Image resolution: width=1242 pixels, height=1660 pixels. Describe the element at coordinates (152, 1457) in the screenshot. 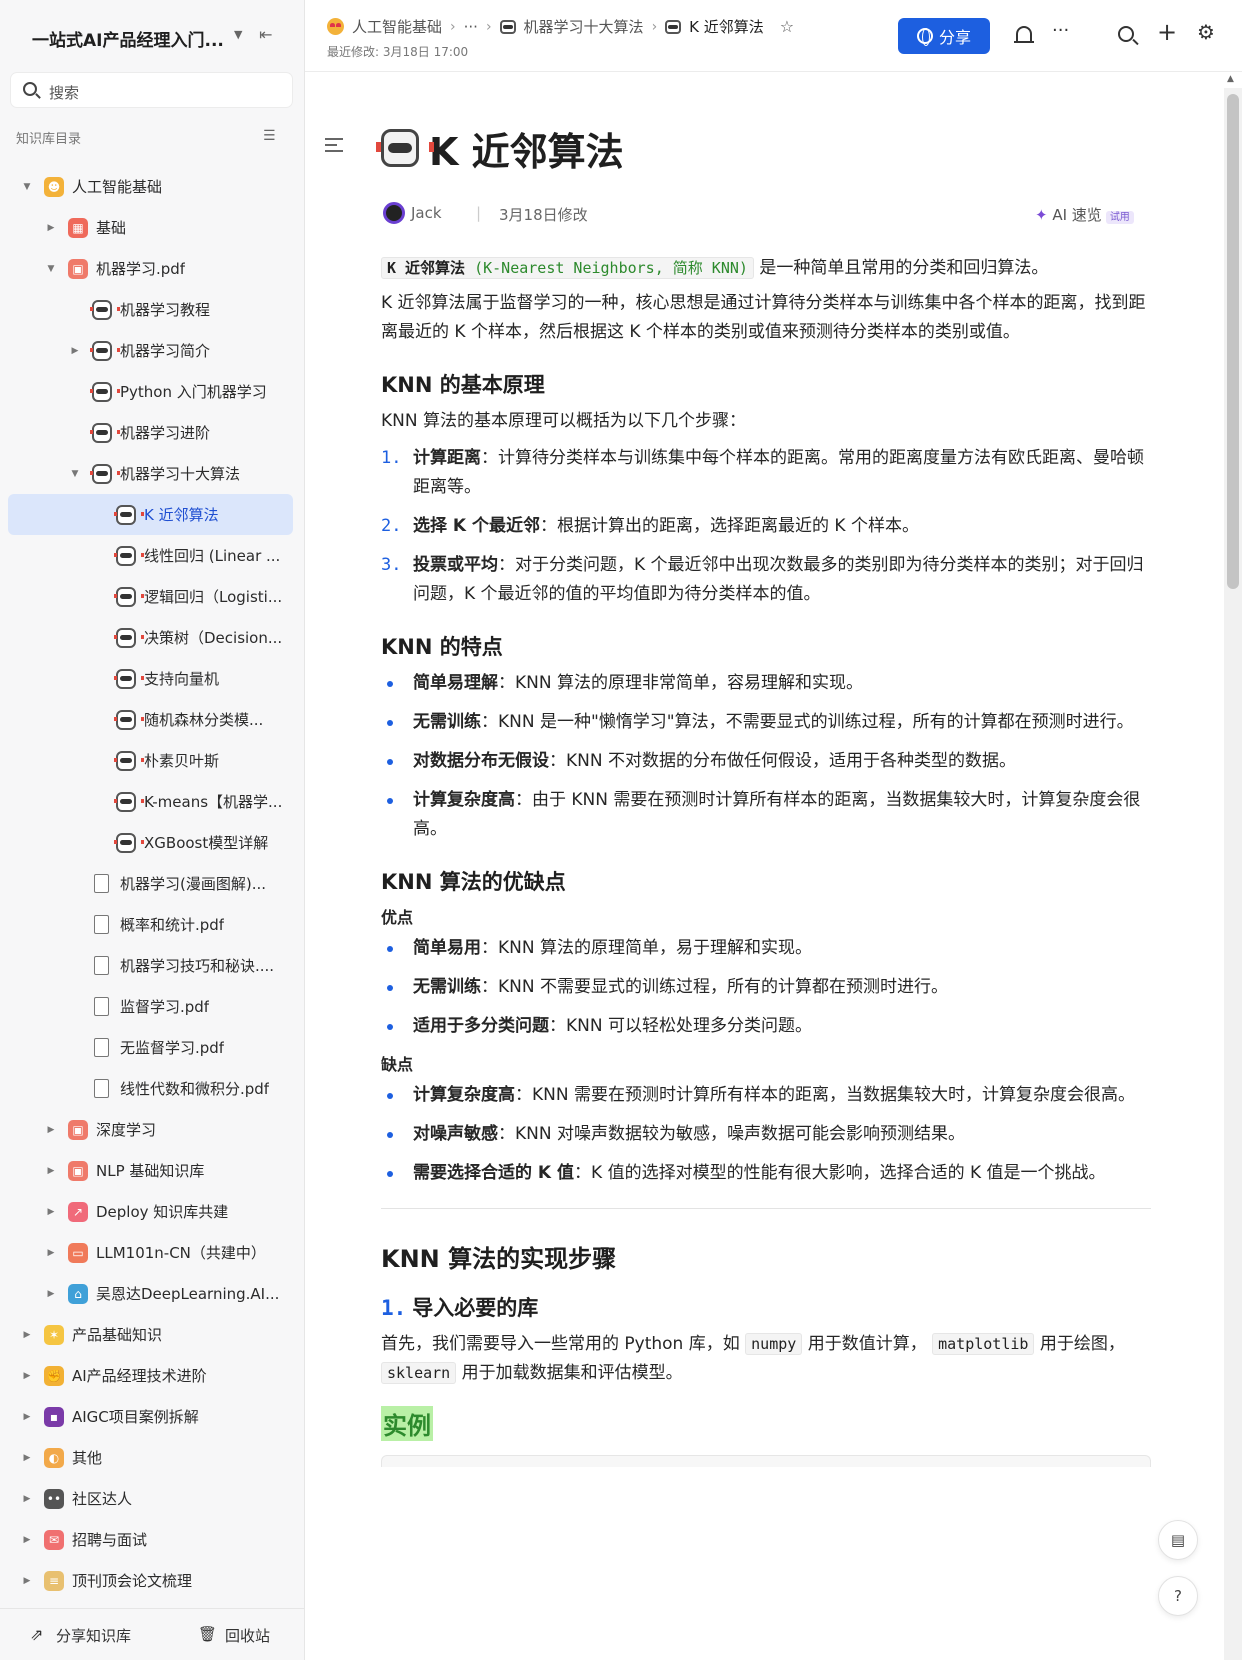

I see `sidebar-item: ▶ ◐ 其他` at that location.